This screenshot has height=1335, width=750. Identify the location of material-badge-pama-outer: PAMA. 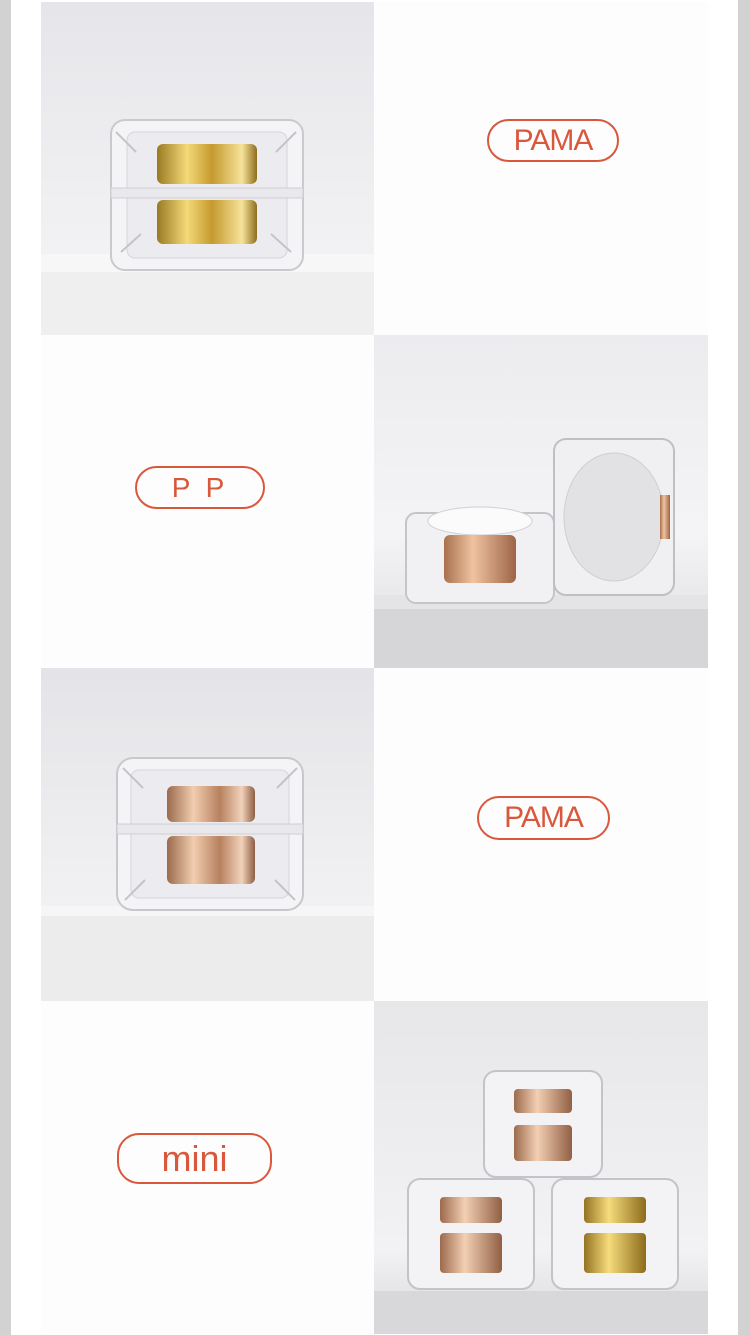
(543, 818).